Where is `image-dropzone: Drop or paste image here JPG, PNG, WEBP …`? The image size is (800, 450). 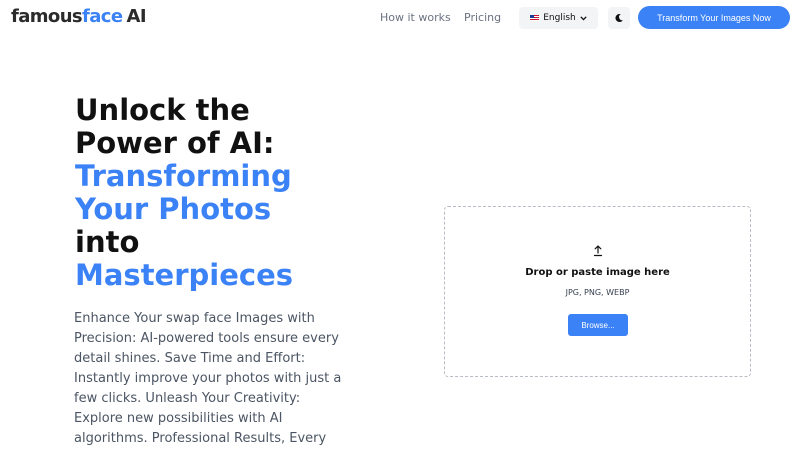 image-dropzone: Drop or paste image here JPG, PNG, WEBP … is located at coordinates (597, 291).